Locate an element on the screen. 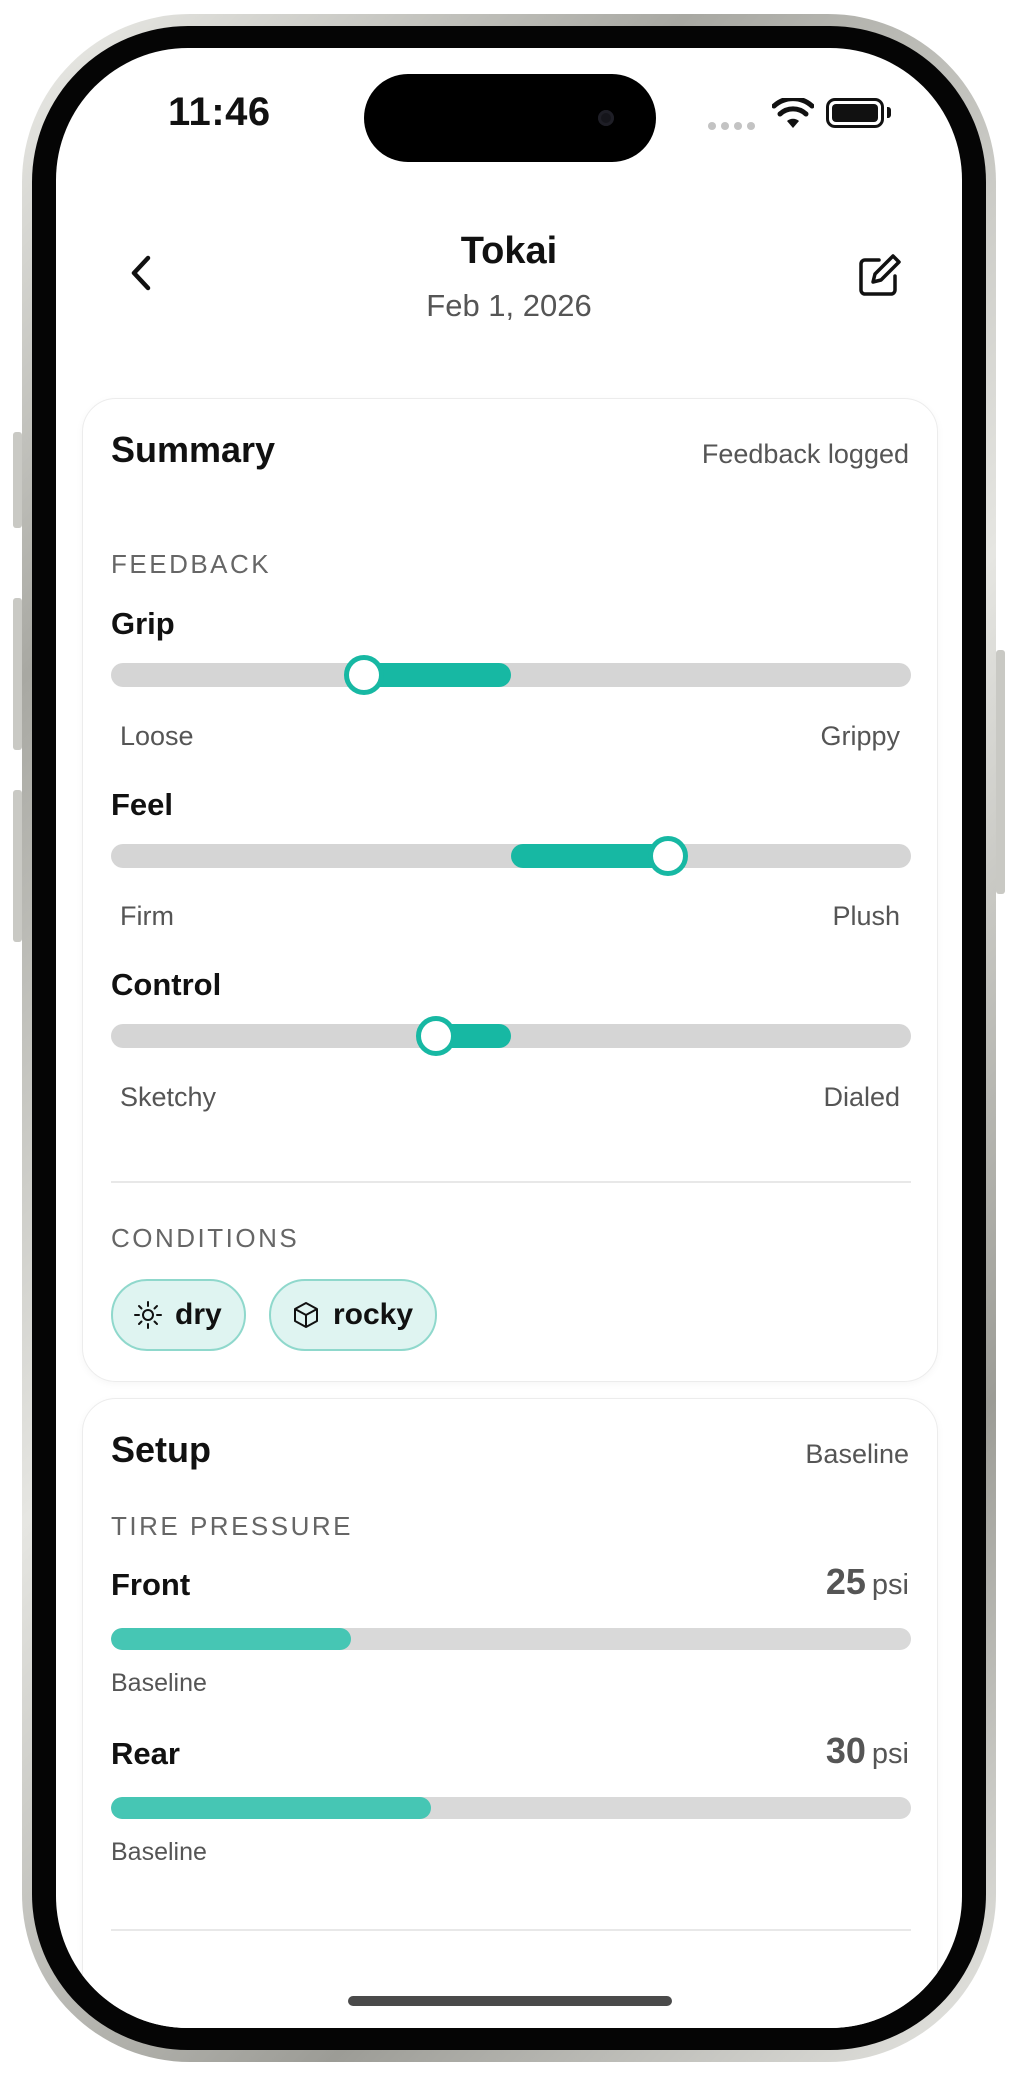  grip-slider is located at coordinates (511, 675).